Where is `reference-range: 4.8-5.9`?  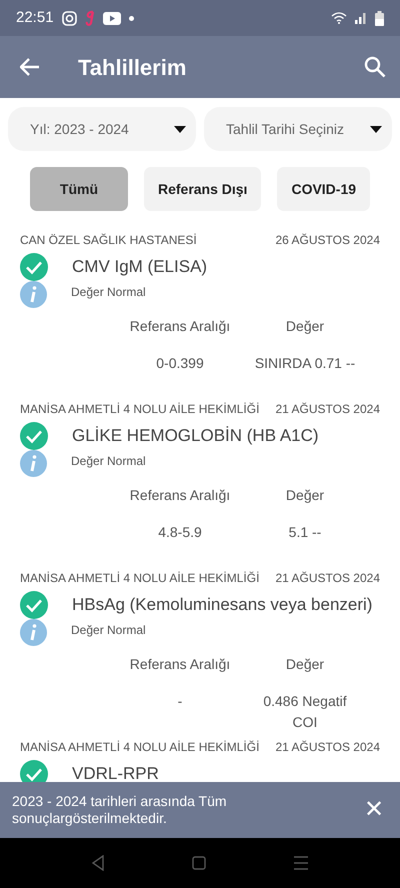 reference-range: 4.8-5.9 is located at coordinates (180, 532).